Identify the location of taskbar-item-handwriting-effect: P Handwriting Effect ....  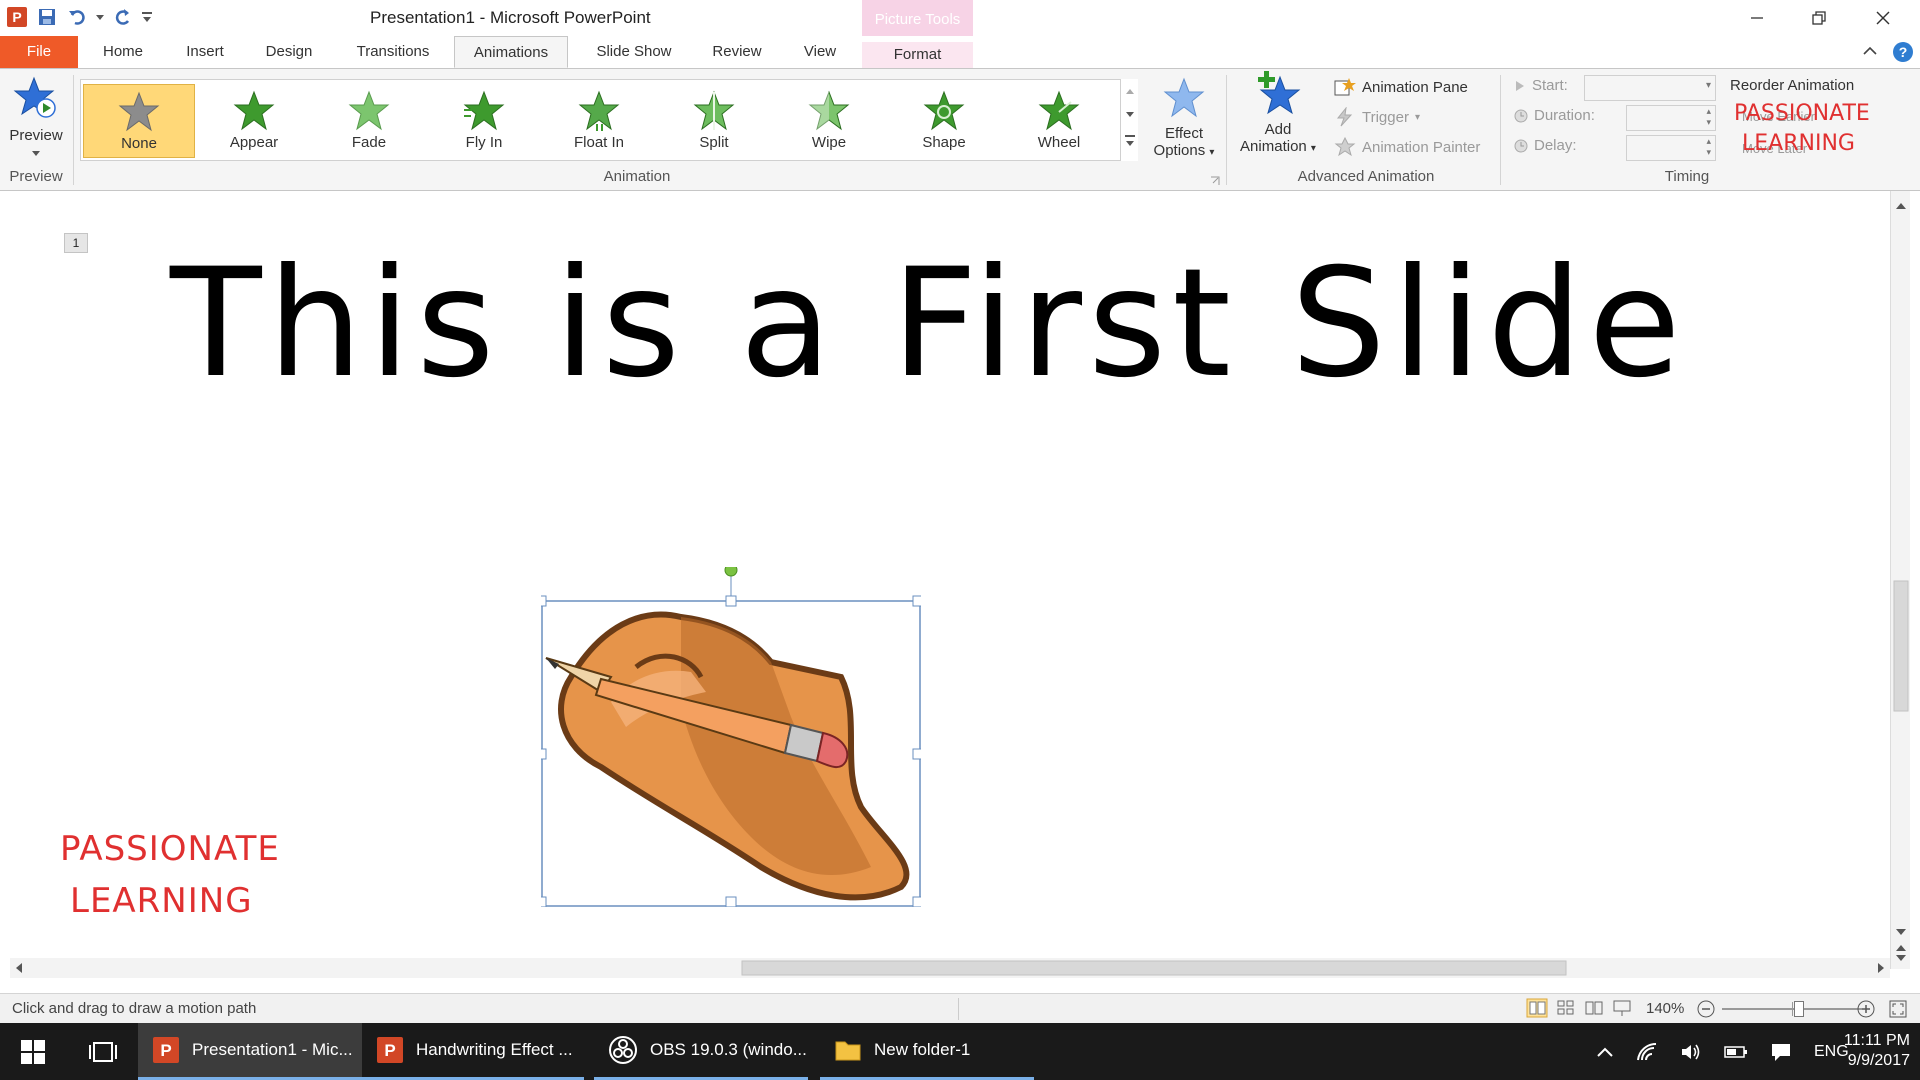
(473, 1051).